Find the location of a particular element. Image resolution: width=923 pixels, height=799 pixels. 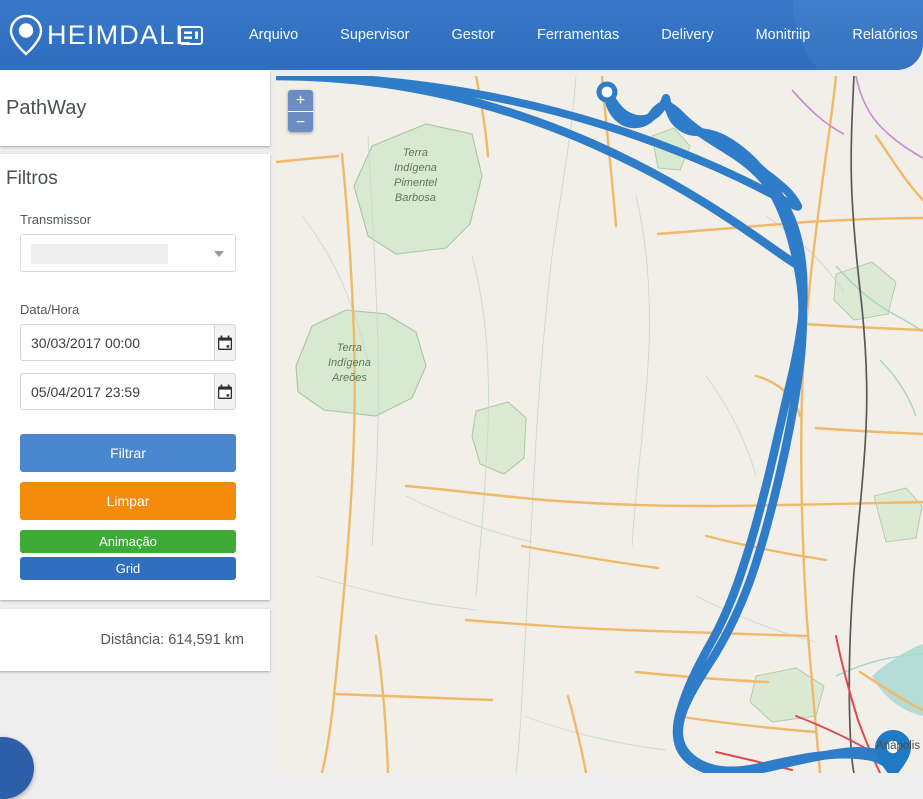

nav-link-arquivo: Arquivo is located at coordinates (273, 35).